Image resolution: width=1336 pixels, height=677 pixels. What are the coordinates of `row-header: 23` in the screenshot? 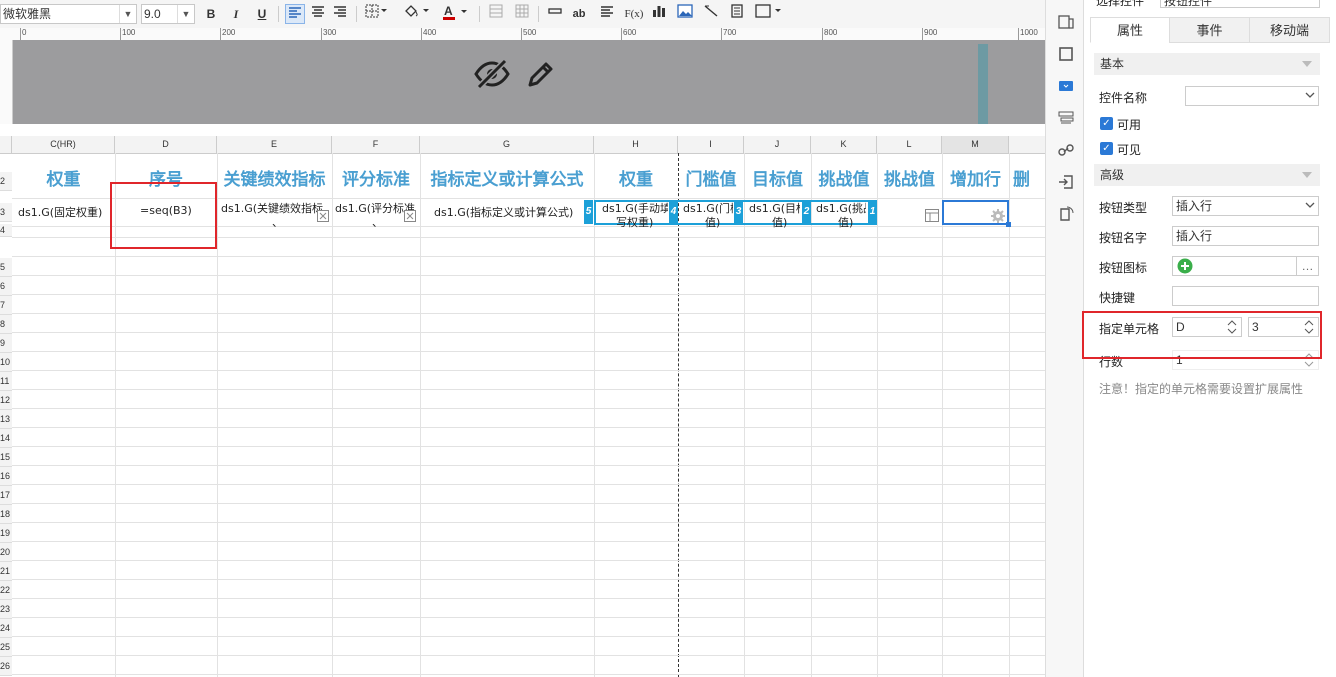 It's located at (6, 609).